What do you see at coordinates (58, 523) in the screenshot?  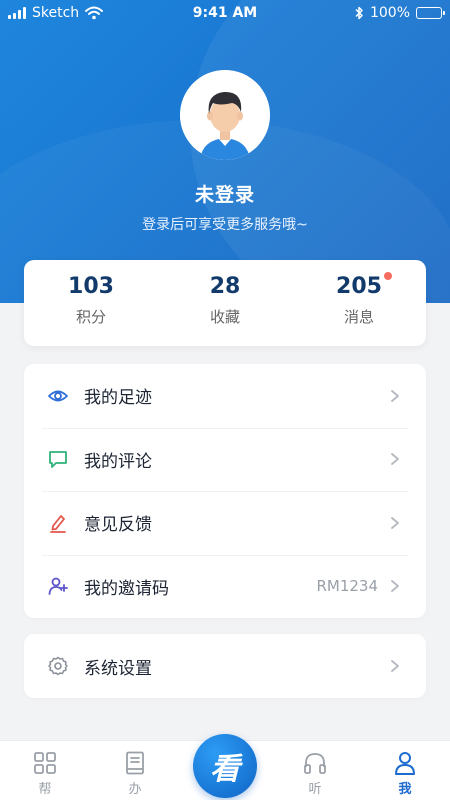 I see `pencil-icon` at bounding box center [58, 523].